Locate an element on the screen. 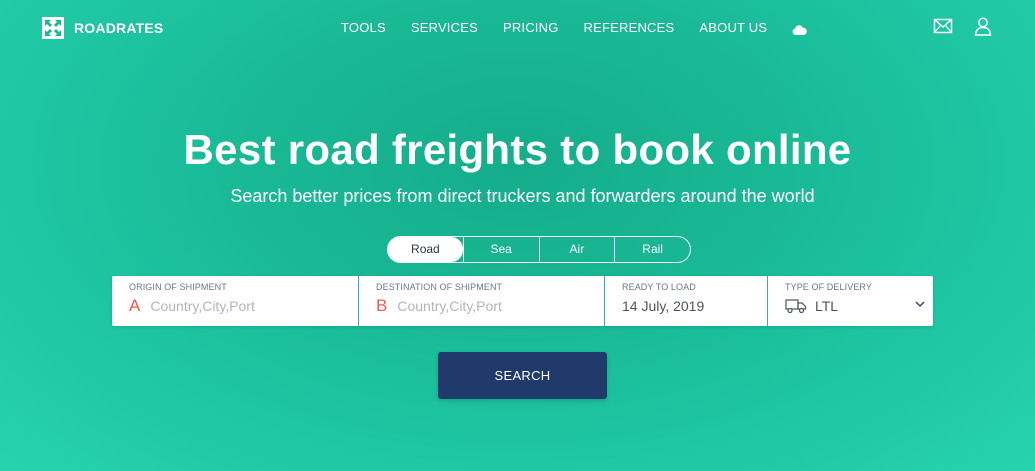 The image size is (1035, 471). destination-input is located at coordinates (487, 306).